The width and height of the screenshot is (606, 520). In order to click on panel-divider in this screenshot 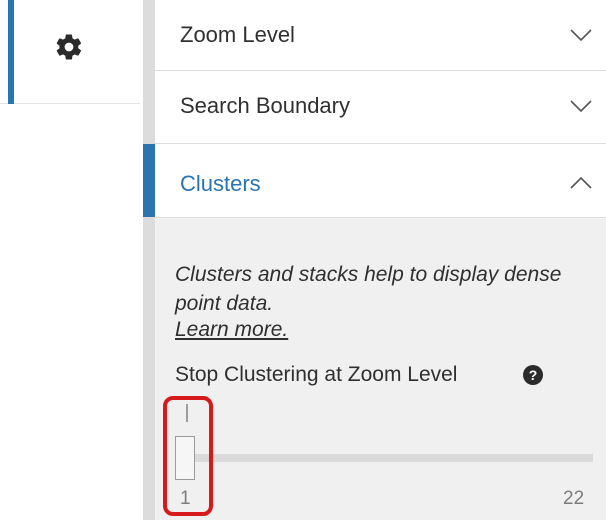, I will do `click(149, 260)`.